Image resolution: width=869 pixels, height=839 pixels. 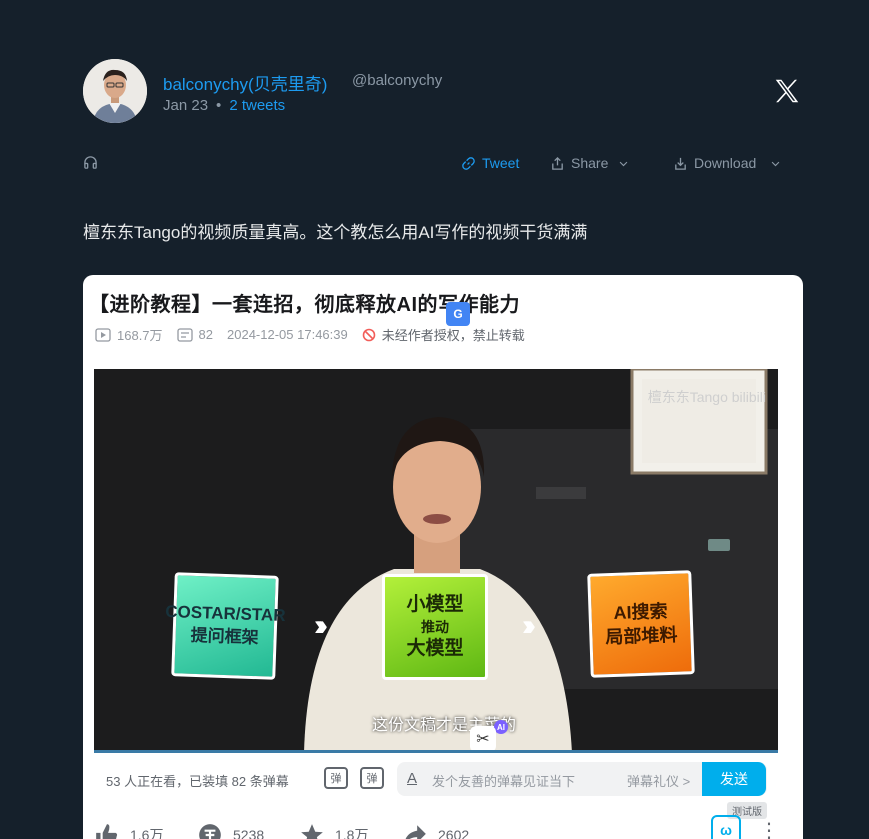 What do you see at coordinates (195, 334) in the screenshot?
I see `danmaku-stat: 82` at bounding box center [195, 334].